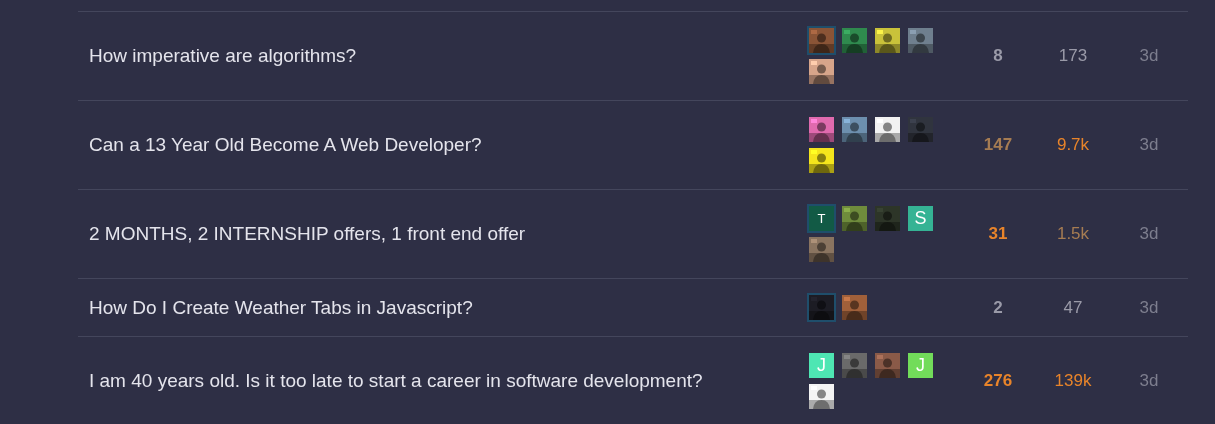 The height and width of the screenshot is (424, 1215). Describe the element at coordinates (1073, 145) in the screenshot. I see `view-count: 9.7k` at that location.